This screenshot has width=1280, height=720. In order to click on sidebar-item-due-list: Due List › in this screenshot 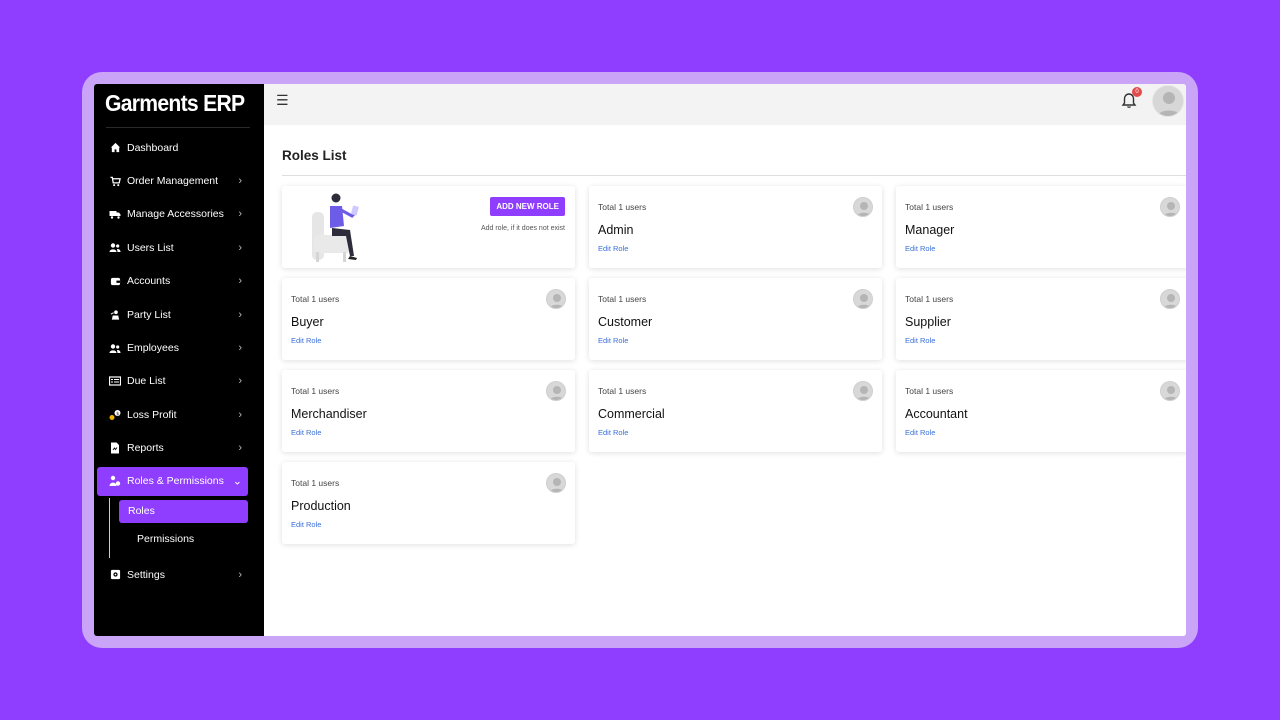, I will do `click(179, 381)`.